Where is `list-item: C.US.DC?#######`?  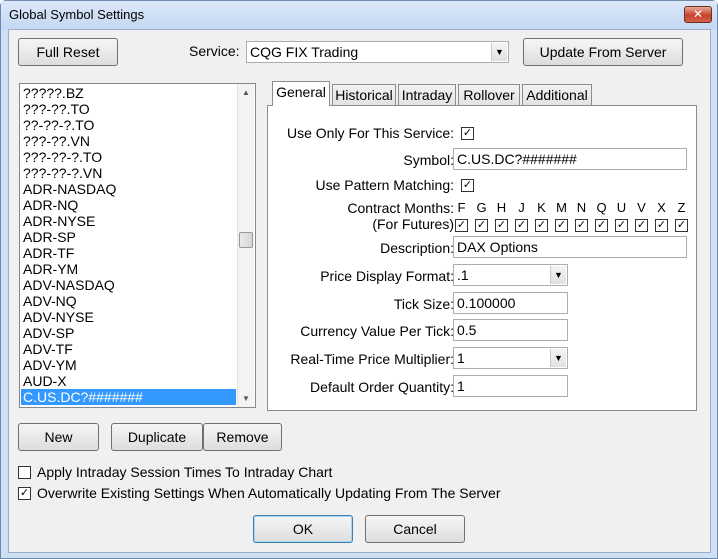
list-item: C.US.DC?####### is located at coordinates (128, 397).